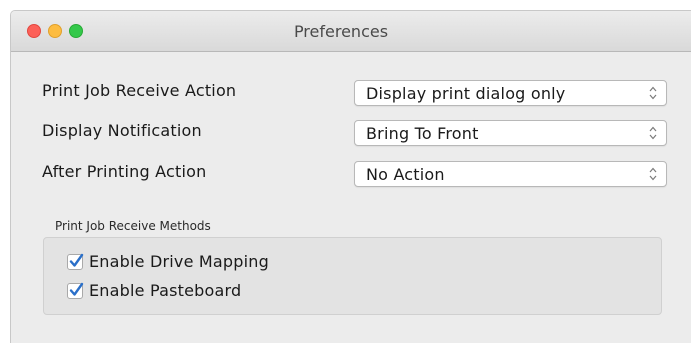 This screenshot has height=343, width=691. What do you see at coordinates (165, 290) in the screenshot?
I see `enable-pasteboard-label: Enable Pasteboard` at bounding box center [165, 290].